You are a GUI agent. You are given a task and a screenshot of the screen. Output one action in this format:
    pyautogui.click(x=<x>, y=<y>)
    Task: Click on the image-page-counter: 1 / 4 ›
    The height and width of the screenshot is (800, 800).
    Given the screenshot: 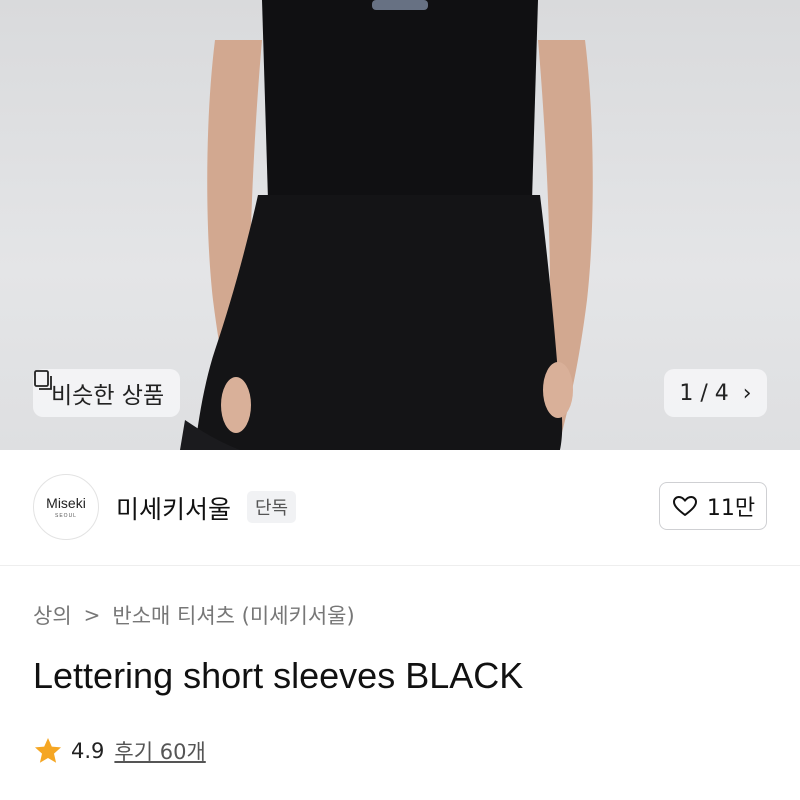 What is the action you would take?
    pyautogui.click(x=715, y=393)
    